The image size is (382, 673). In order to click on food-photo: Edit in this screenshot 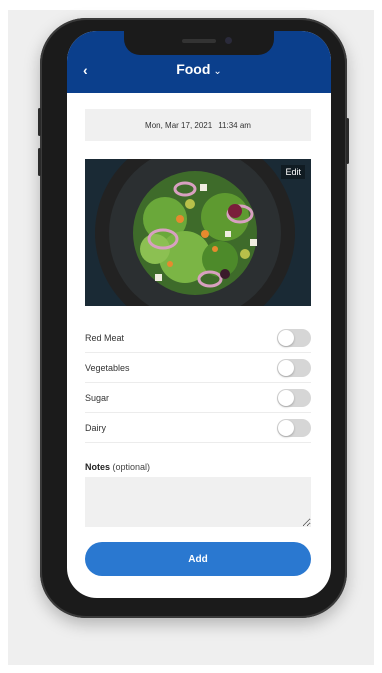, I will do `click(198, 232)`.